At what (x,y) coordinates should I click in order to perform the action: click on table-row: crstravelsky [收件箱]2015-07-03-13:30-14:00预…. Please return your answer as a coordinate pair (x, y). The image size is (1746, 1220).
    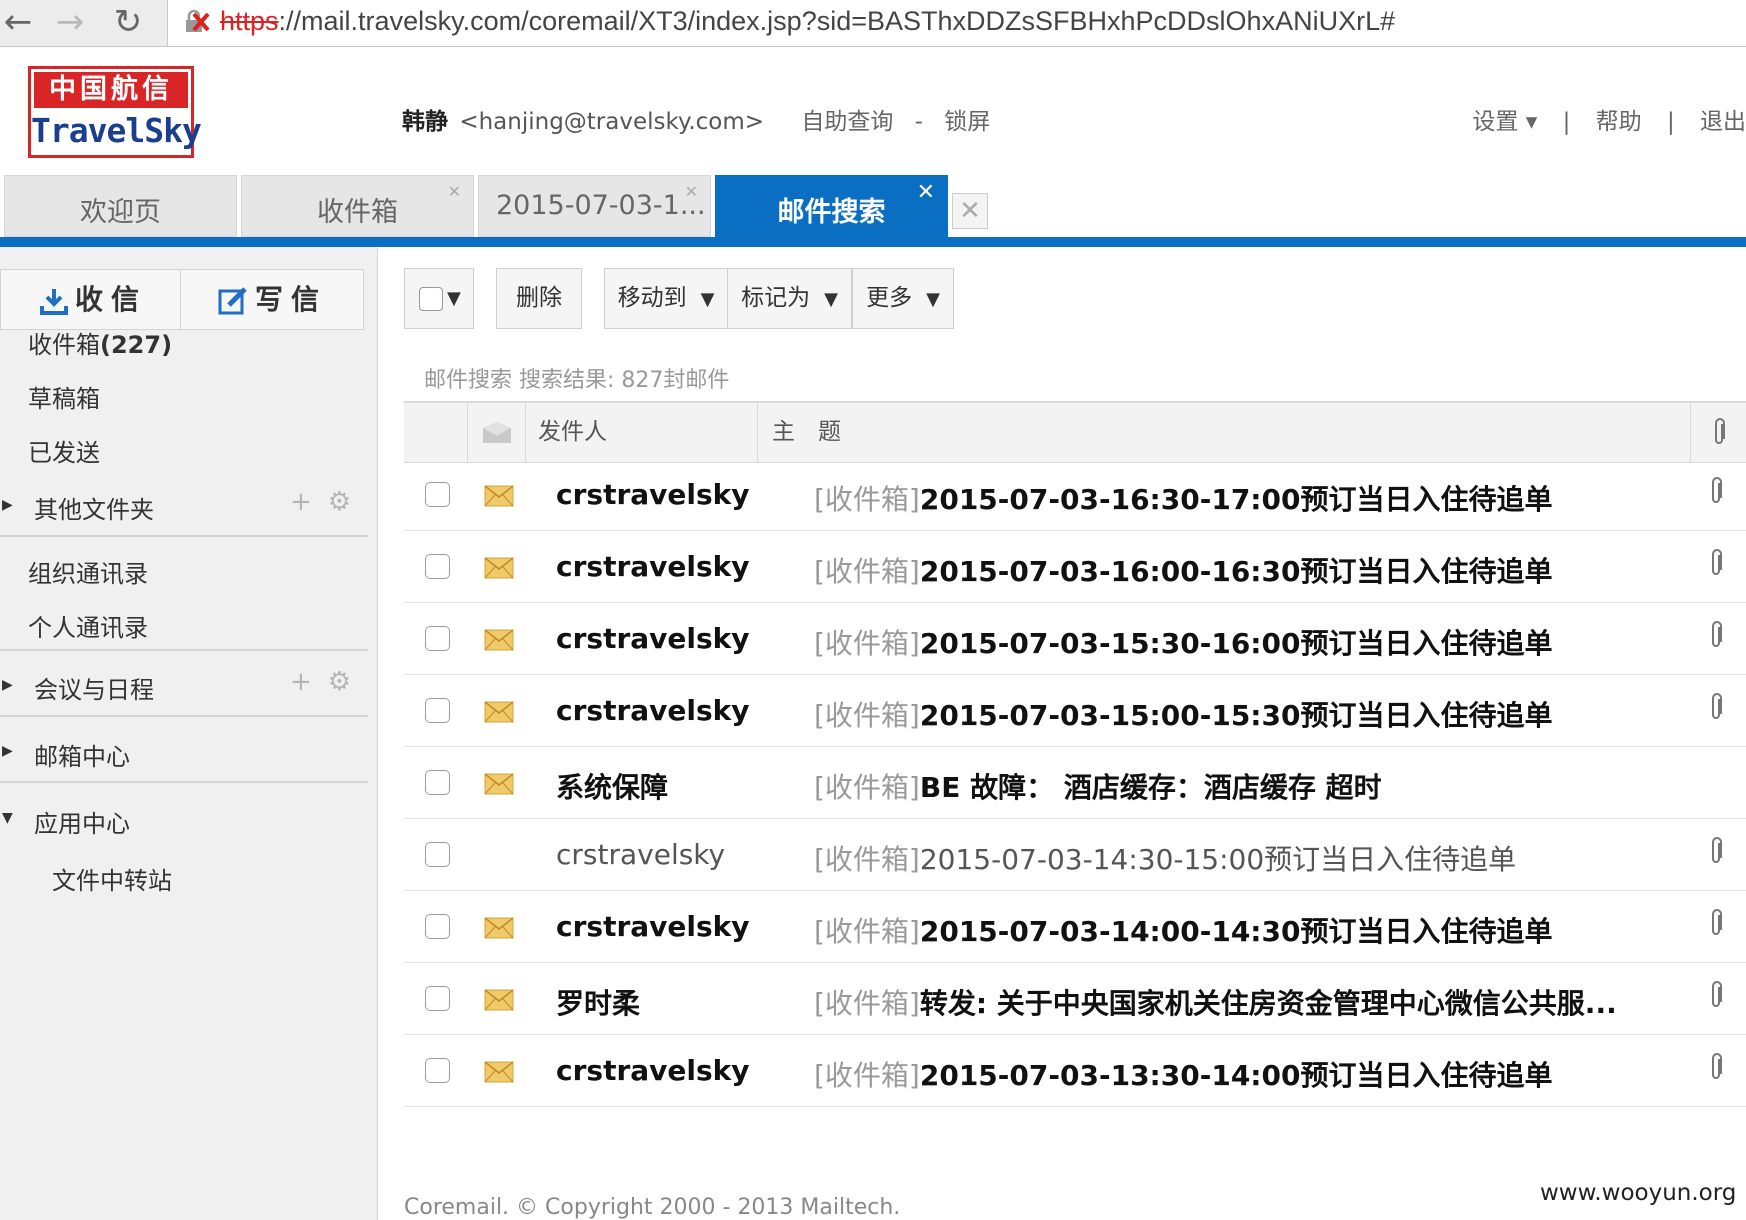
    Looking at the image, I should click on (1075, 1071).